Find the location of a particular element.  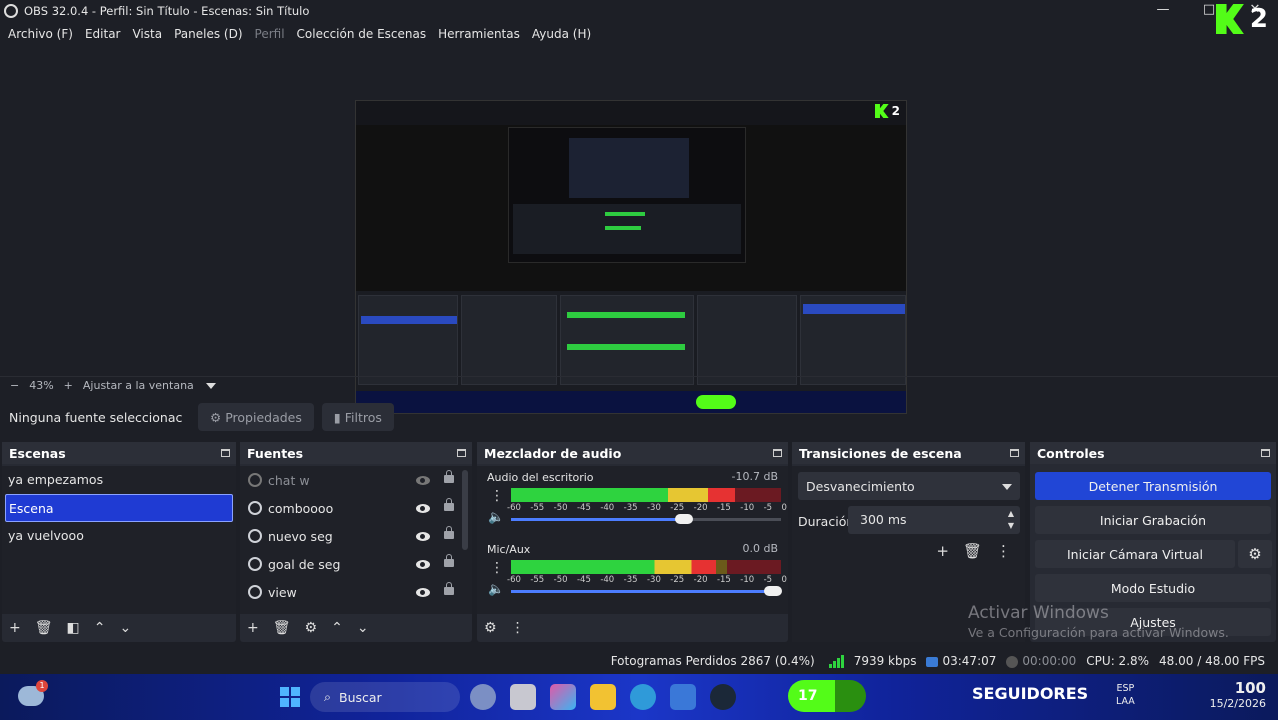

menu-ayuda: Ayuda (H) is located at coordinates (561, 34).